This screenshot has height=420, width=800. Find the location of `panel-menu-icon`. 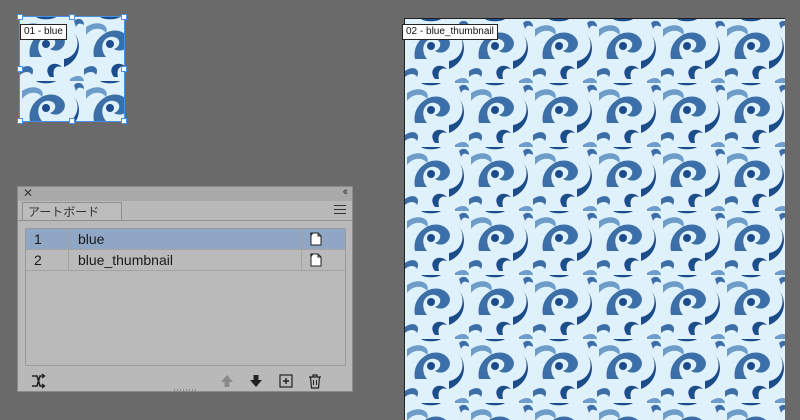

panel-menu-icon is located at coordinates (340, 210).